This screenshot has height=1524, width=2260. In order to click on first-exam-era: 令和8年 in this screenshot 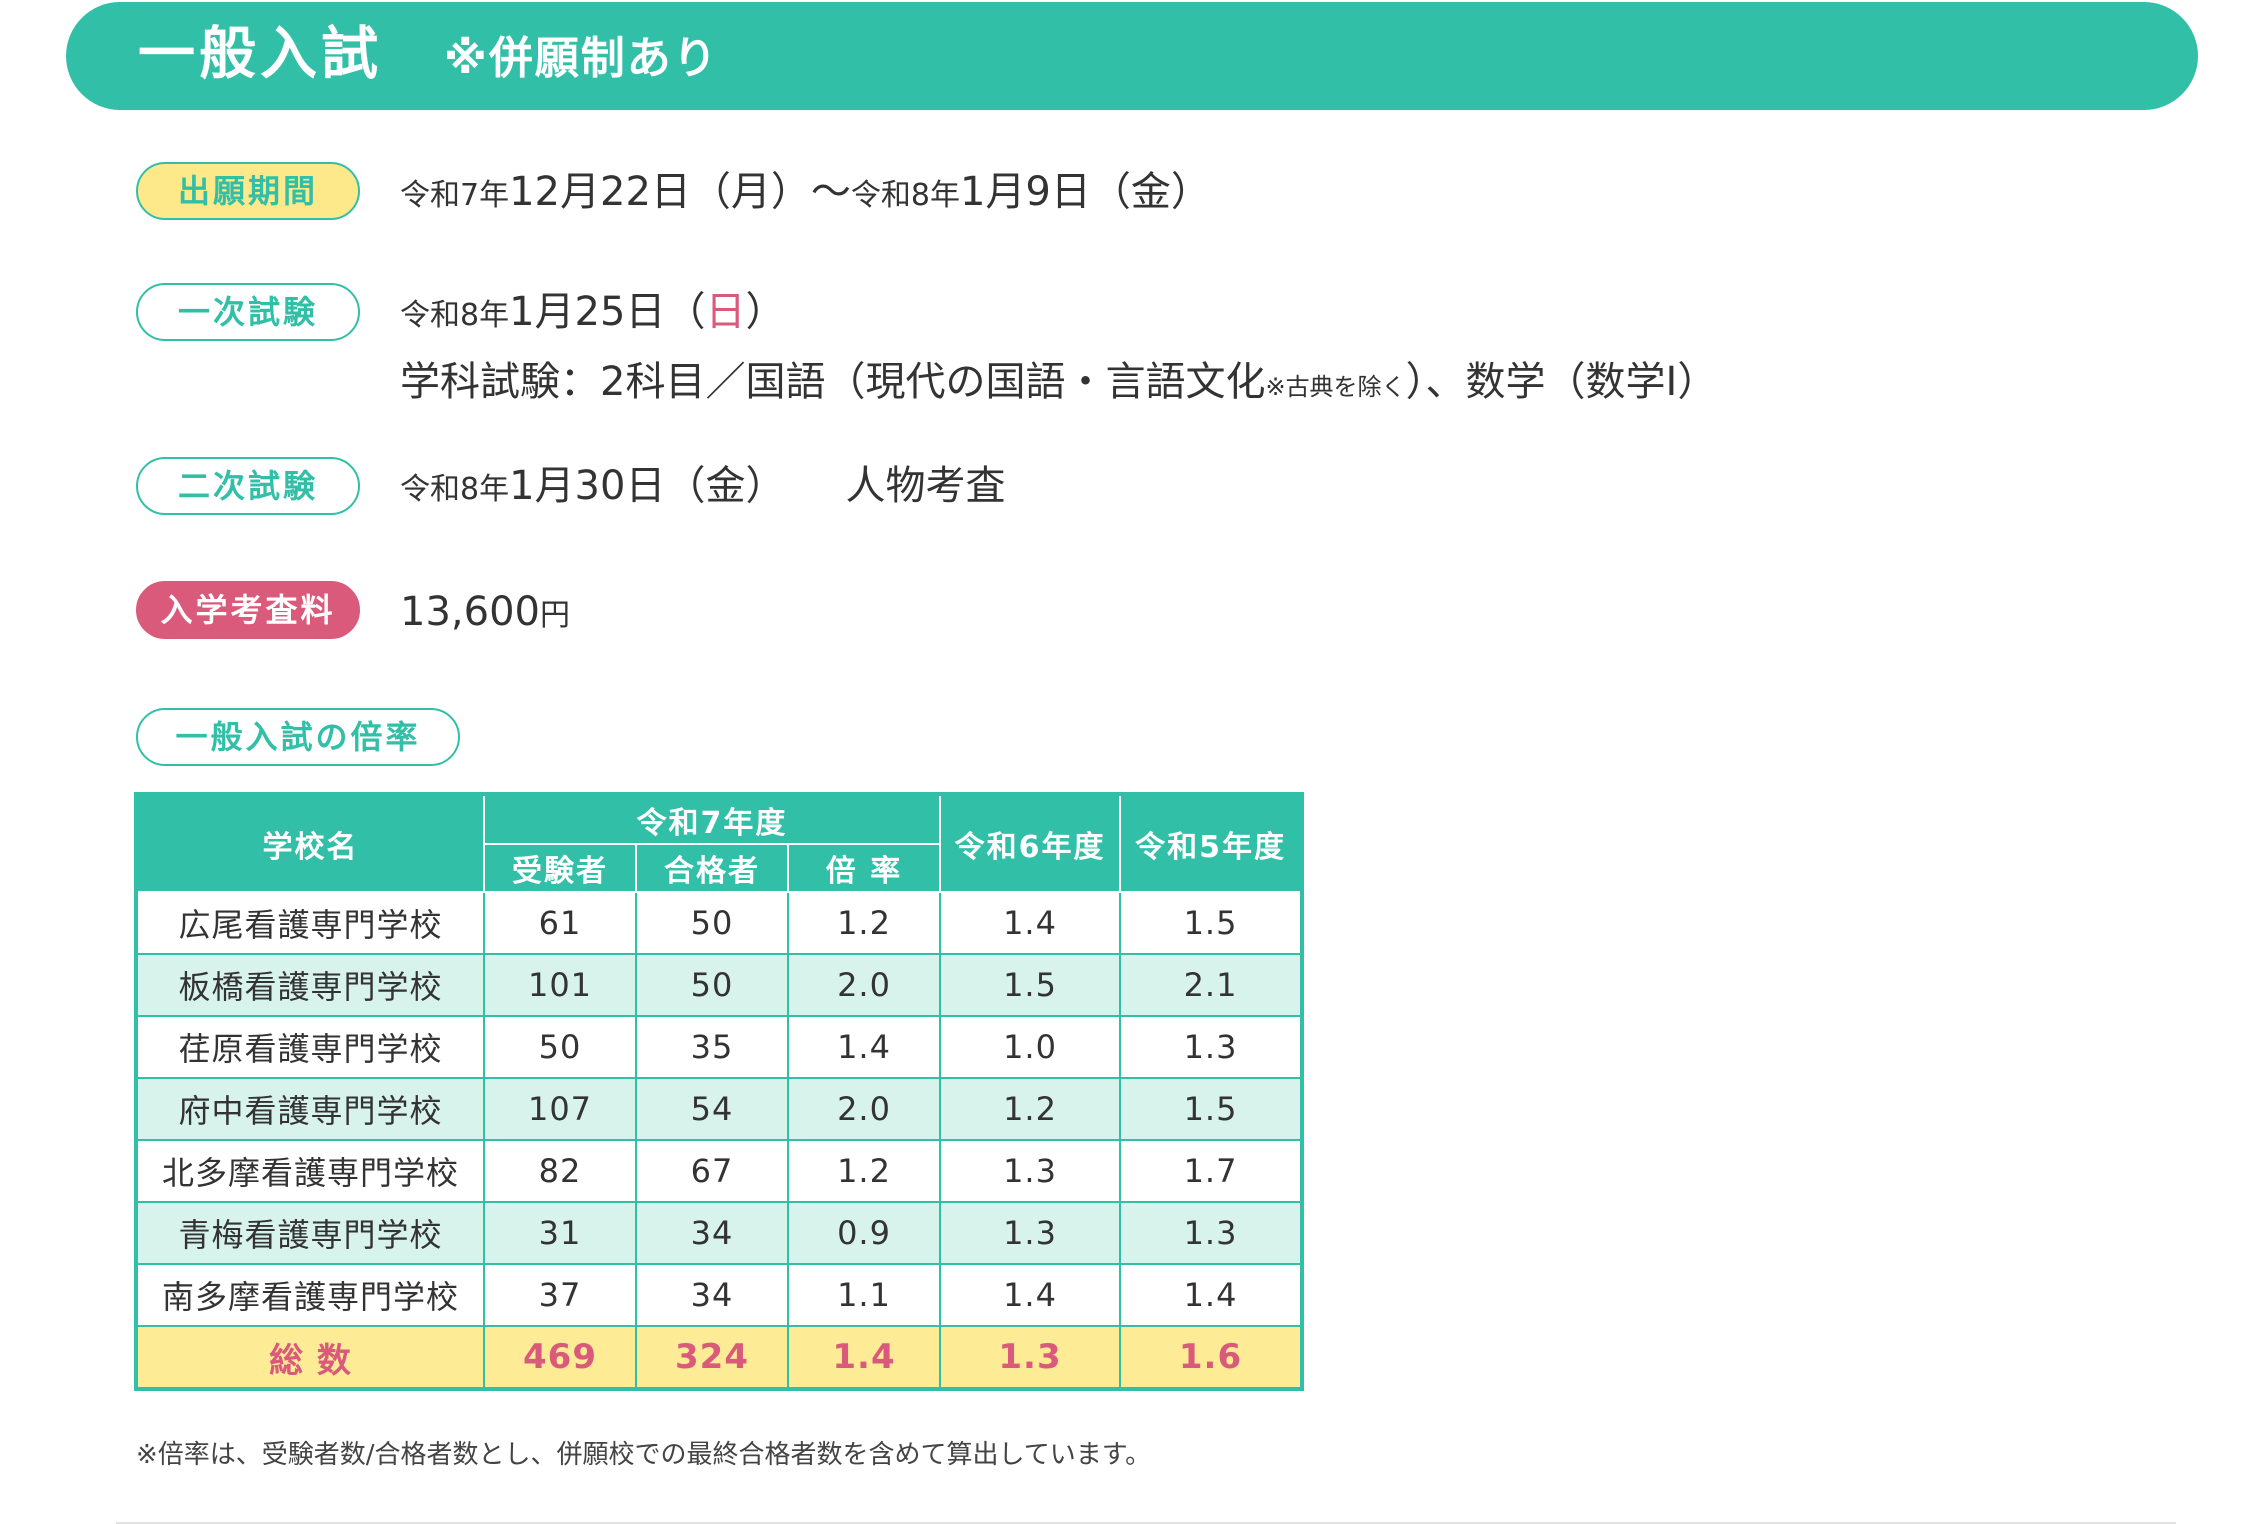, I will do `click(455, 315)`.